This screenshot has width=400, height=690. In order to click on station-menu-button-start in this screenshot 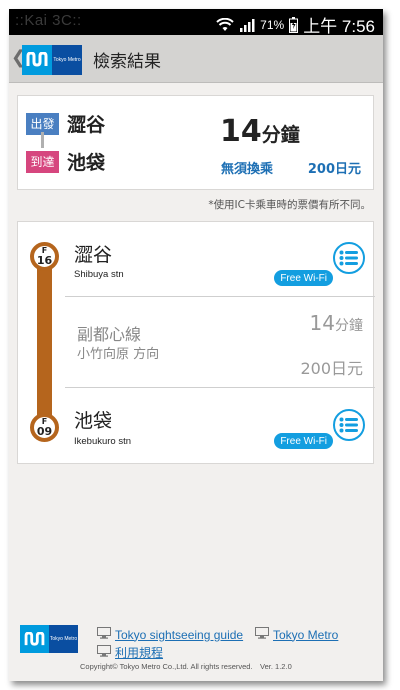, I will do `click(349, 258)`.